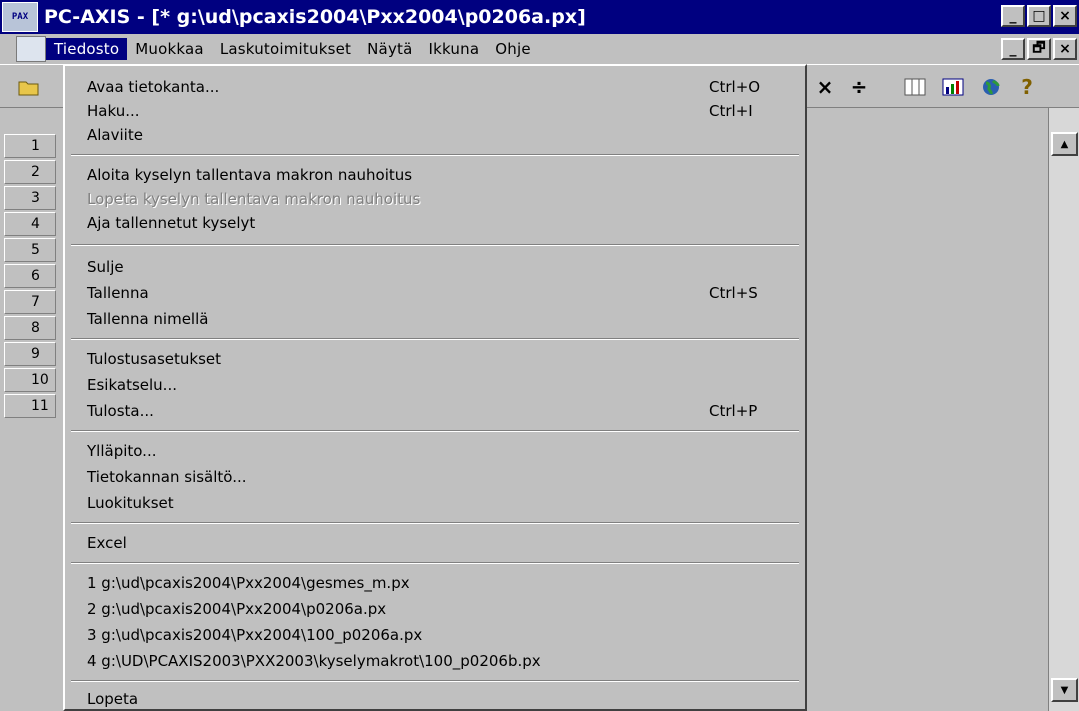 The width and height of the screenshot is (1079, 711). What do you see at coordinates (1039, 49) in the screenshot?
I see `mdi-restore-button: 🗗` at bounding box center [1039, 49].